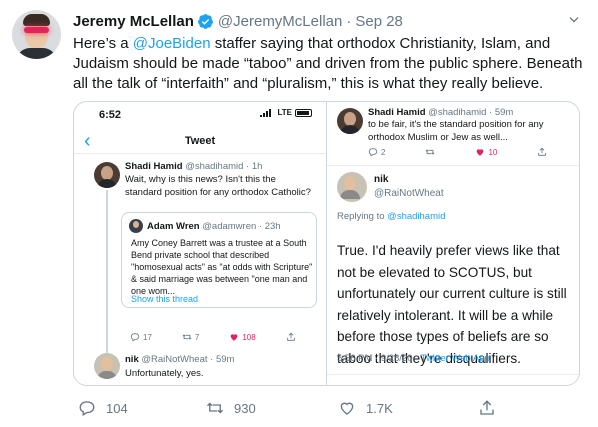  What do you see at coordinates (471, 112) in the screenshot?
I see `right-tweet1-handle: @shadihamid · 59m` at bounding box center [471, 112].